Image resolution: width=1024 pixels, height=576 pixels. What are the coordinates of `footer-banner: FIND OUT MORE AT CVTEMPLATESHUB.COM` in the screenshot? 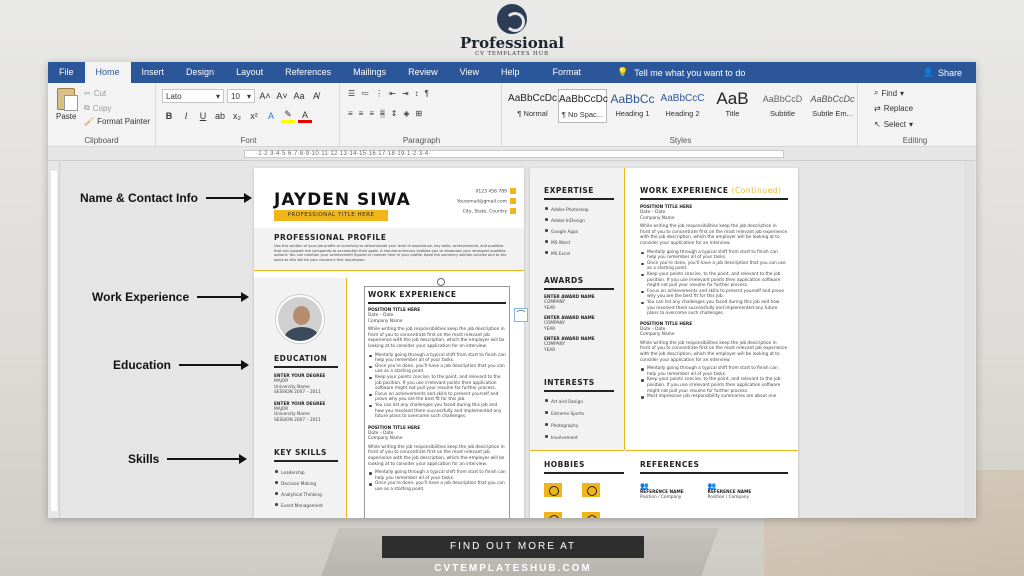 It's located at (513, 555).